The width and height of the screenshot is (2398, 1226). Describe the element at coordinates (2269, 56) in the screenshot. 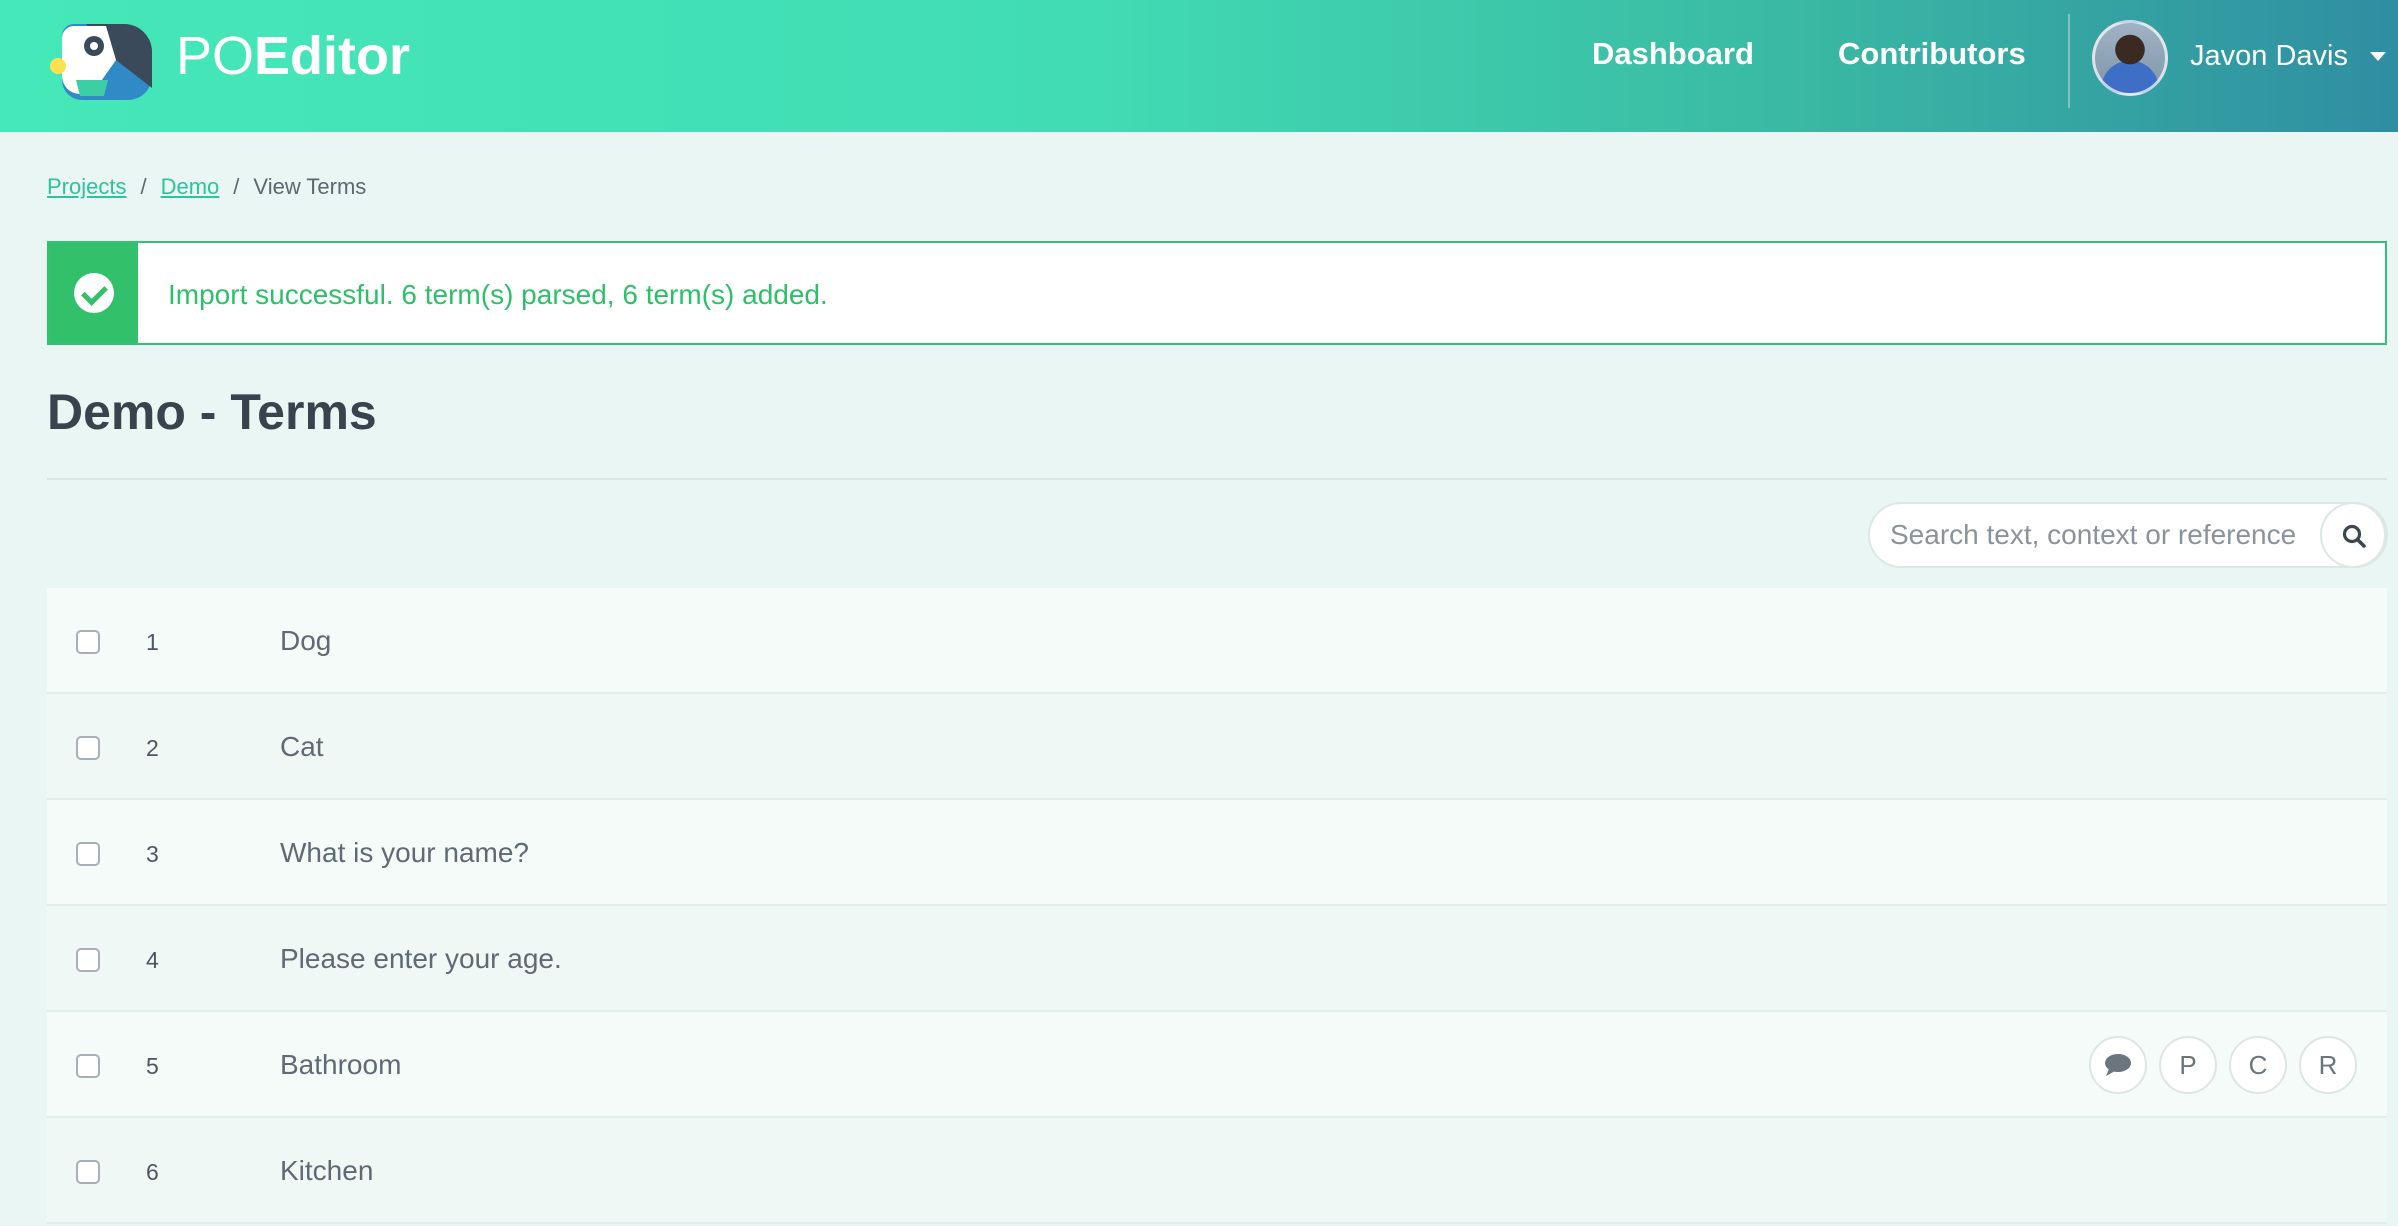

I see `user-name: Javon Davis` at that location.